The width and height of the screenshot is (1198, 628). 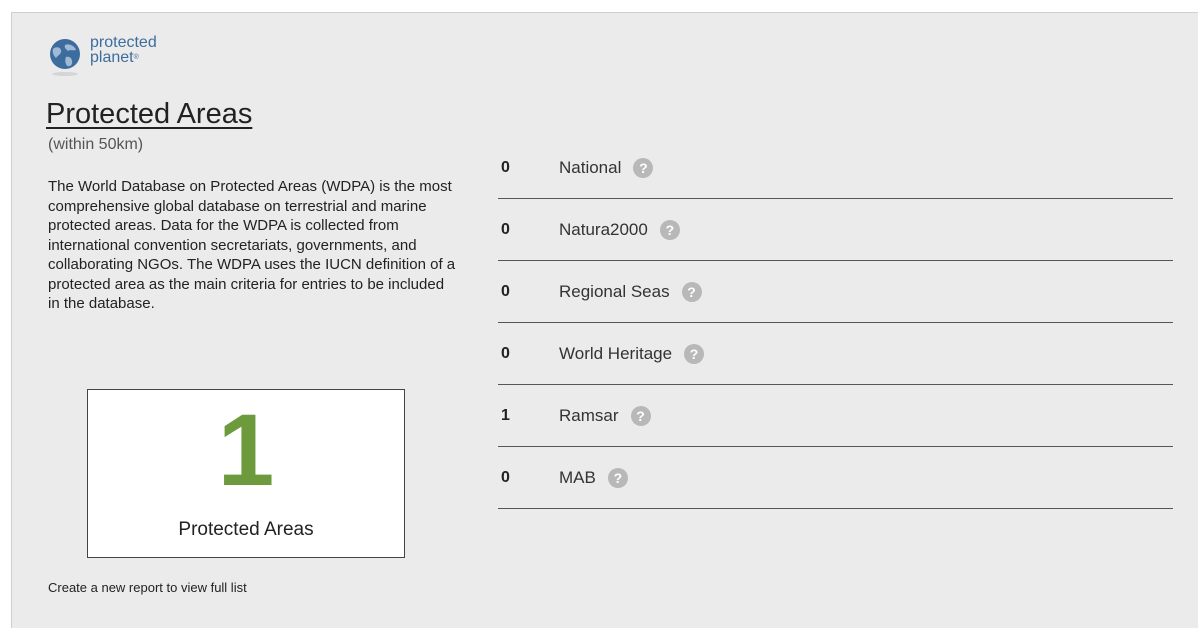 What do you see at coordinates (149, 114) in the screenshot?
I see `page-title: Protected Areas` at bounding box center [149, 114].